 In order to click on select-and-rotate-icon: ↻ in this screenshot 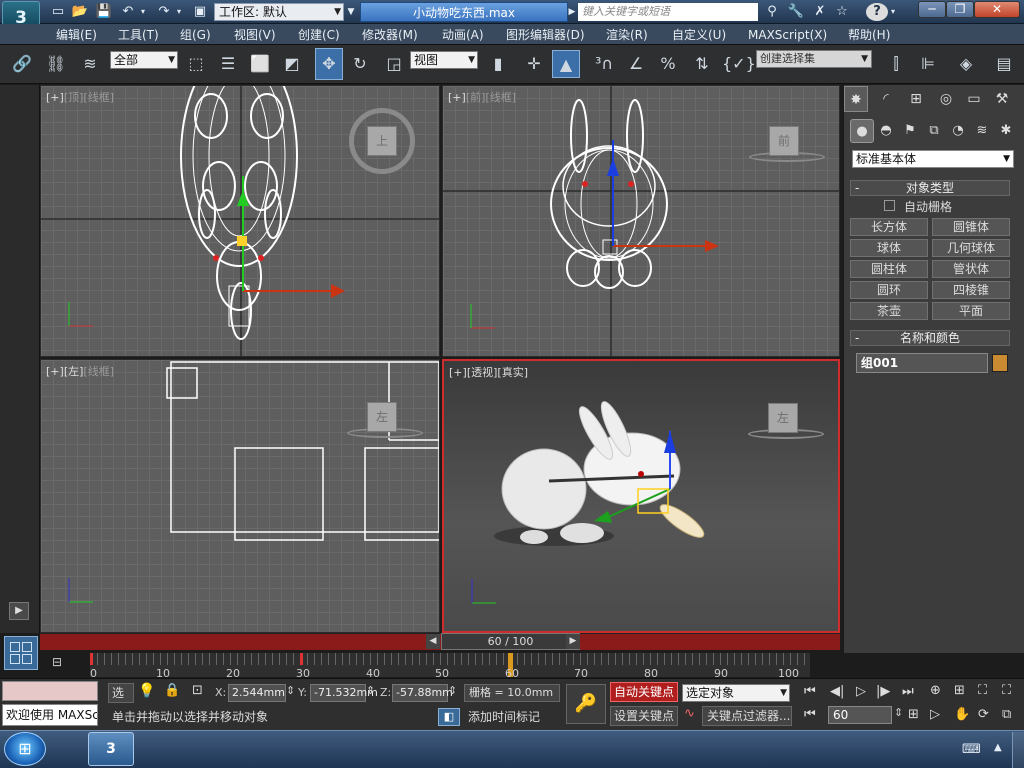, I will do `click(360, 64)`.